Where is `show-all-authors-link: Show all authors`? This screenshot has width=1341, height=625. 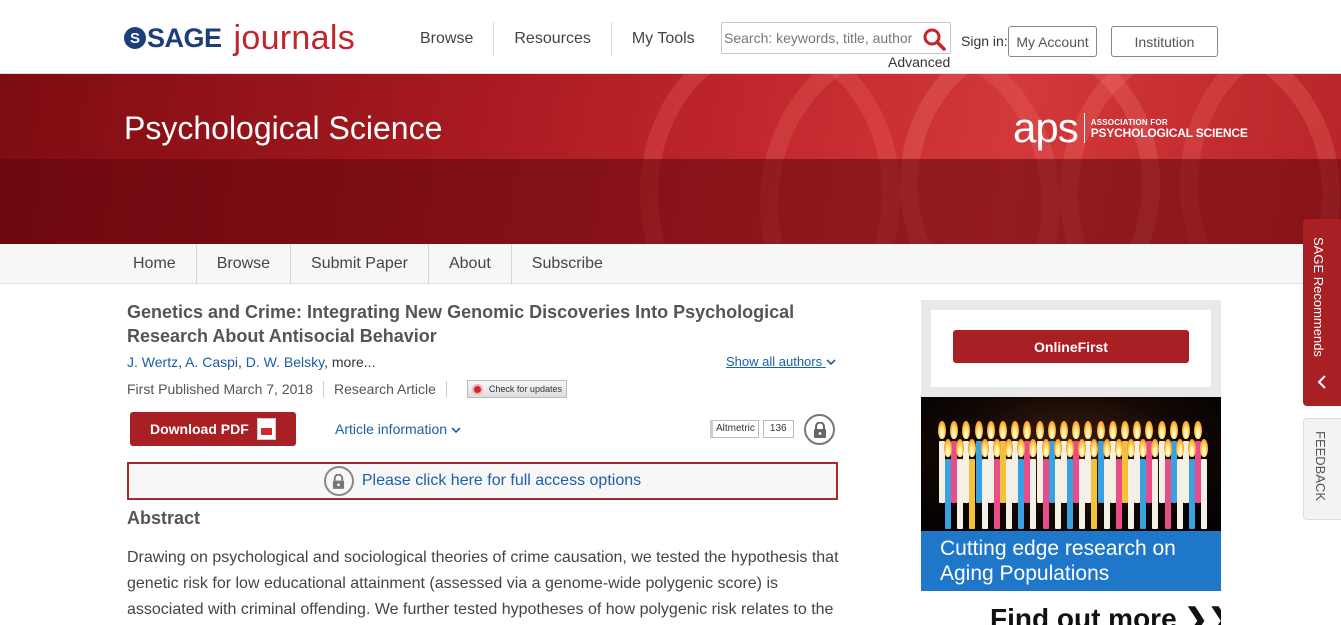
show-all-authors-link: Show all authors is located at coordinates (781, 361).